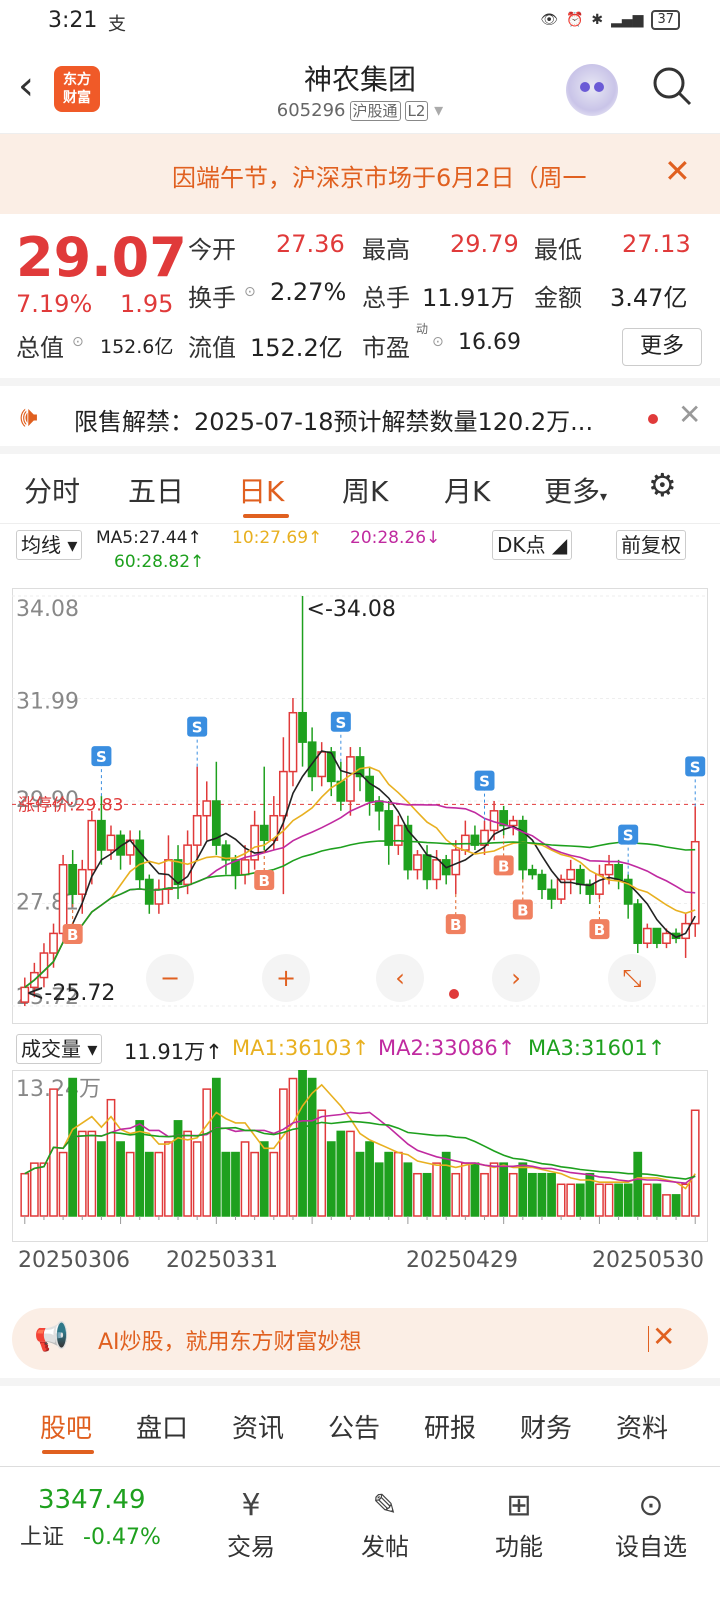 The height and width of the screenshot is (1600, 720). What do you see at coordinates (604, 497) in the screenshot?
I see `caret-down-icon: ▾` at bounding box center [604, 497].